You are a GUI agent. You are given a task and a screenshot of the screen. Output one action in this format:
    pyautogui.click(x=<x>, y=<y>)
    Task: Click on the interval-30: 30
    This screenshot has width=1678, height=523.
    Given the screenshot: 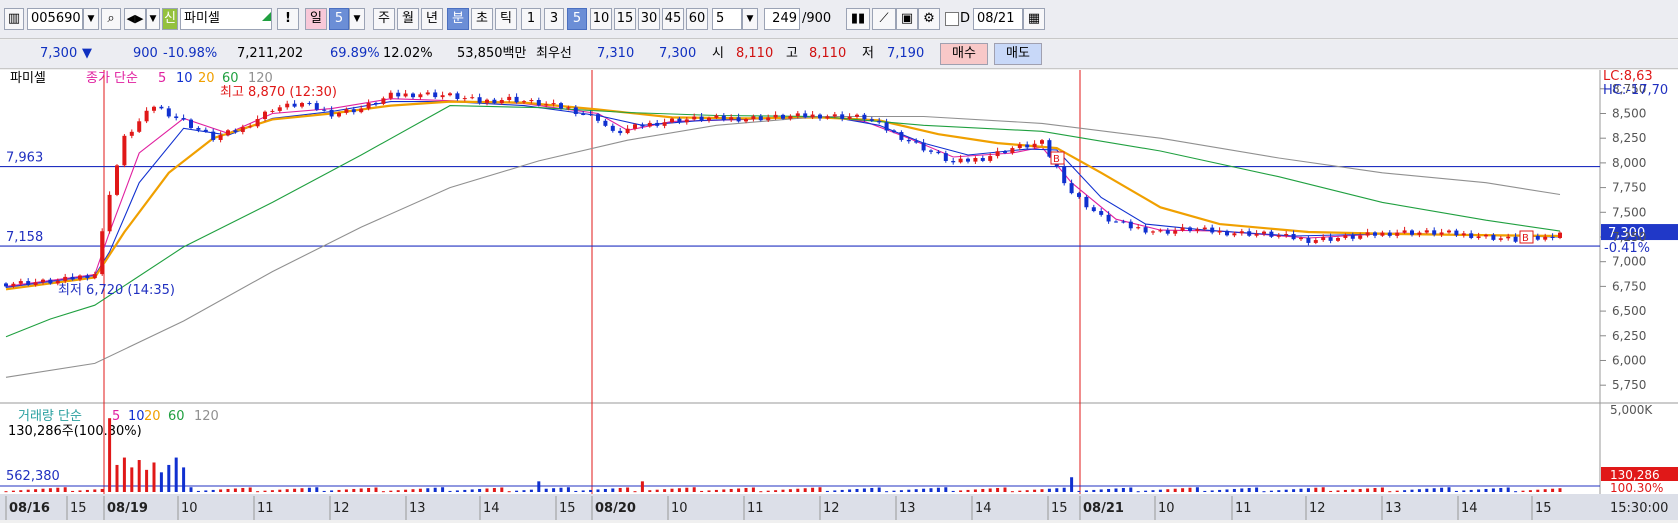 What is the action you would take?
    pyautogui.click(x=649, y=19)
    